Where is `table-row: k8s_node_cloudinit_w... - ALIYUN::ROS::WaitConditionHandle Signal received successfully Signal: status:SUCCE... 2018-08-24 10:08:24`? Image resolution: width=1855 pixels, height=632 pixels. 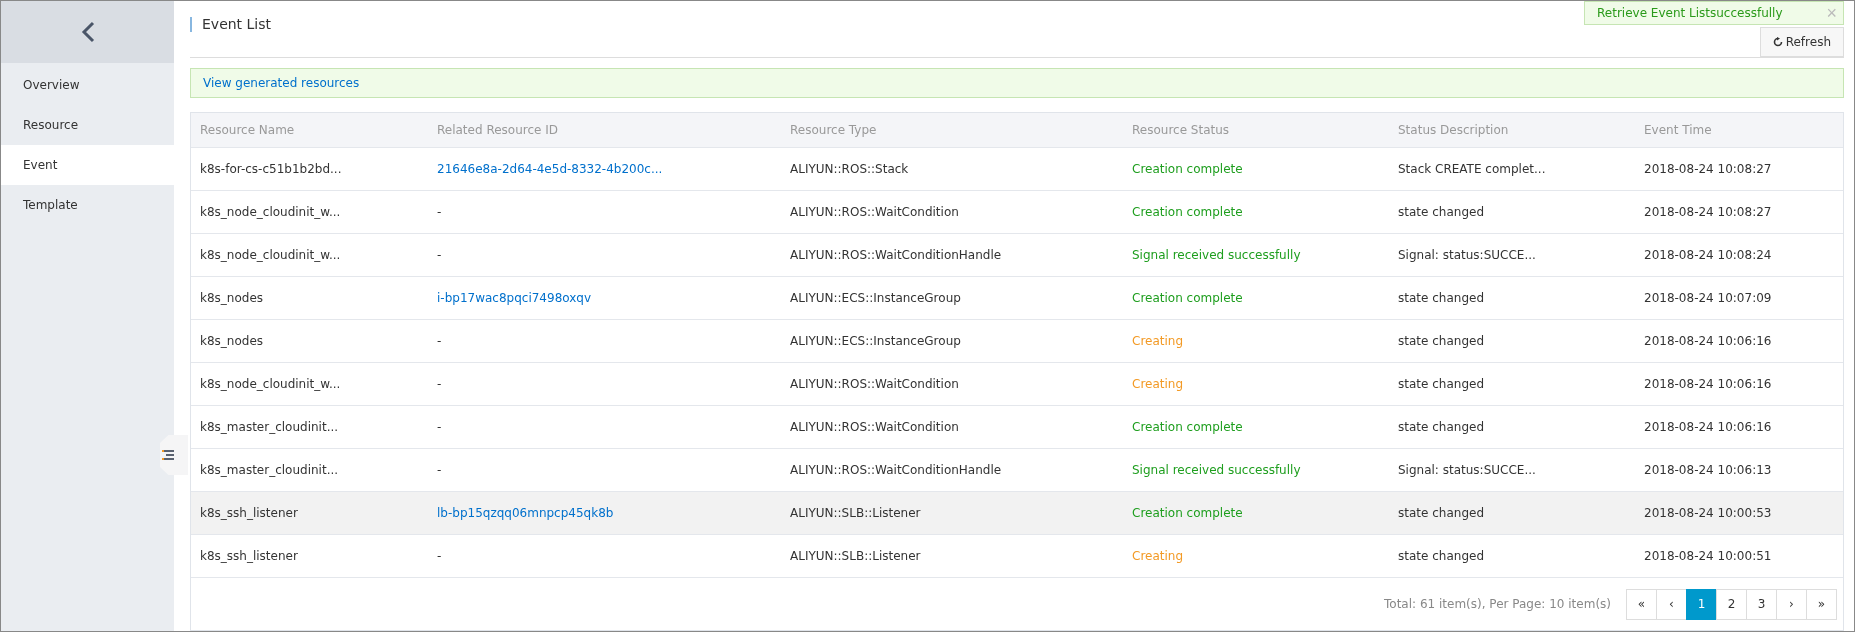 table-row: k8s_node_cloudinit_w... - ALIYUN::ROS::WaitConditionHandle Signal received successfully Signal: status:SUCCE... 2018-08-24 10:08:24 is located at coordinates (1017, 255).